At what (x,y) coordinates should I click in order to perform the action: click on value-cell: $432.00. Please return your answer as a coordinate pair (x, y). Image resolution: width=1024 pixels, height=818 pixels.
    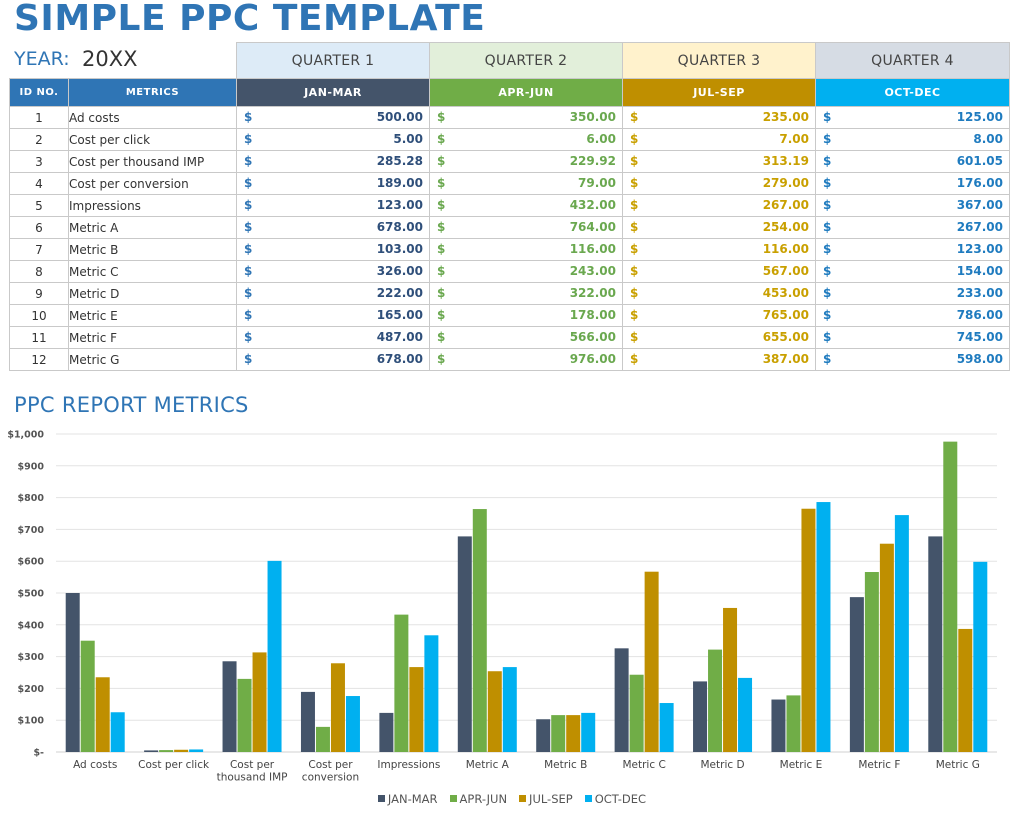
    Looking at the image, I should click on (526, 205).